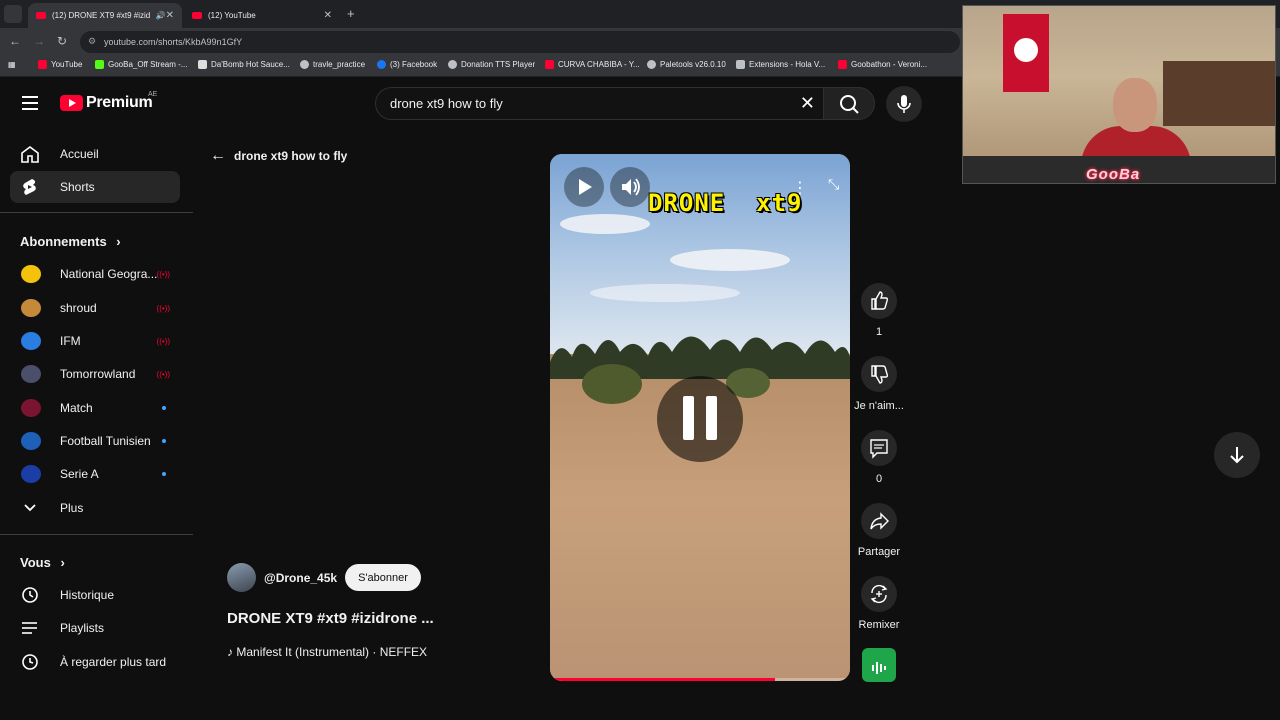  What do you see at coordinates (807, 103) in the screenshot?
I see `clear-search-icon: ✕` at bounding box center [807, 103].